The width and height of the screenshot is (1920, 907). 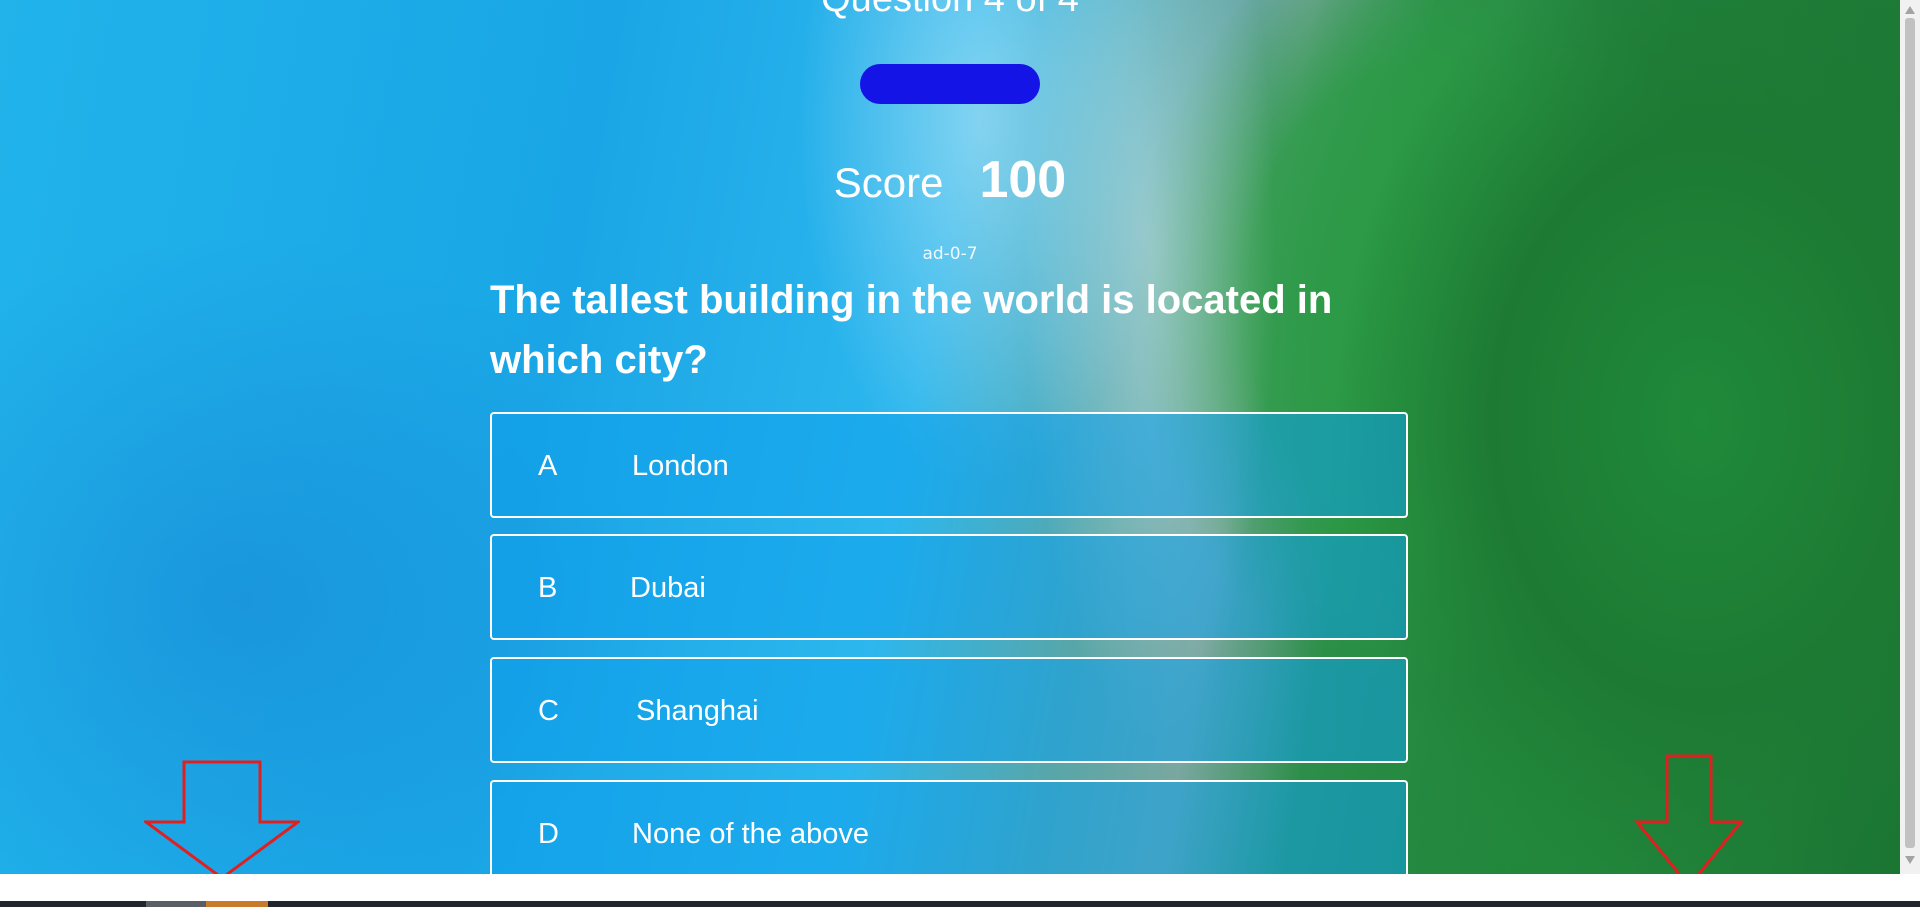 What do you see at coordinates (950, 180) in the screenshot?
I see `score-section: Score 100` at bounding box center [950, 180].